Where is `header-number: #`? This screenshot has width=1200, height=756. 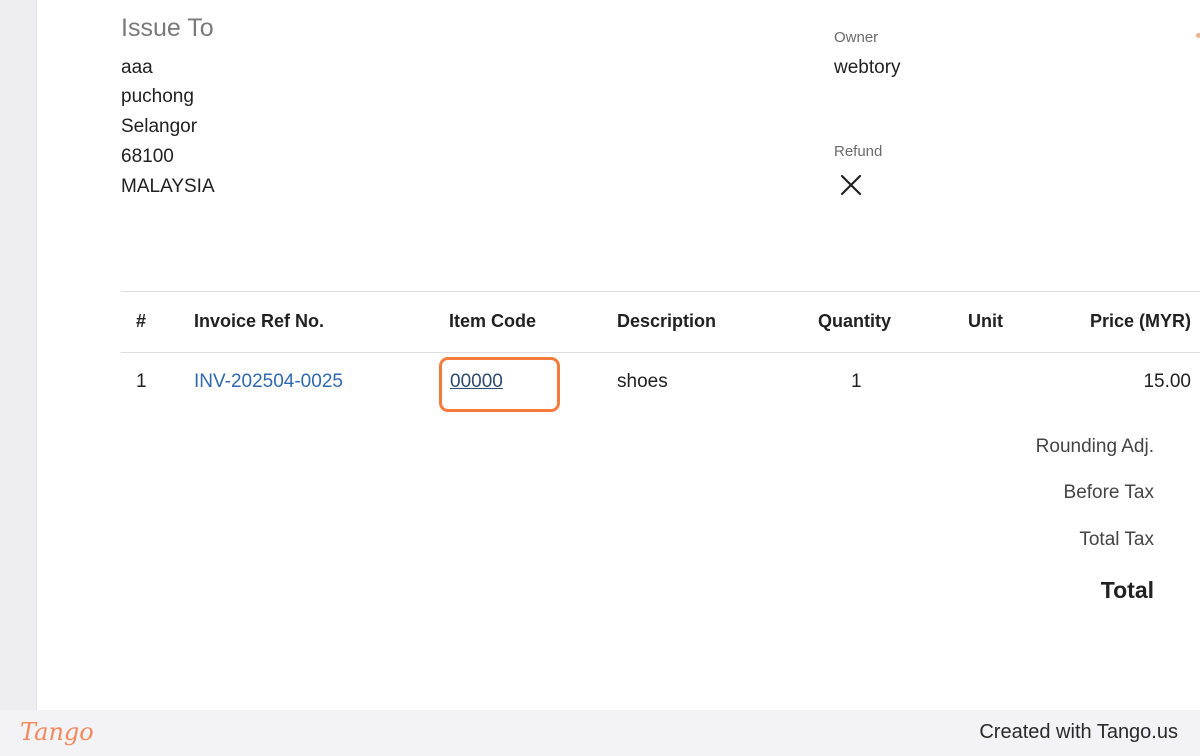 header-number: # is located at coordinates (141, 321).